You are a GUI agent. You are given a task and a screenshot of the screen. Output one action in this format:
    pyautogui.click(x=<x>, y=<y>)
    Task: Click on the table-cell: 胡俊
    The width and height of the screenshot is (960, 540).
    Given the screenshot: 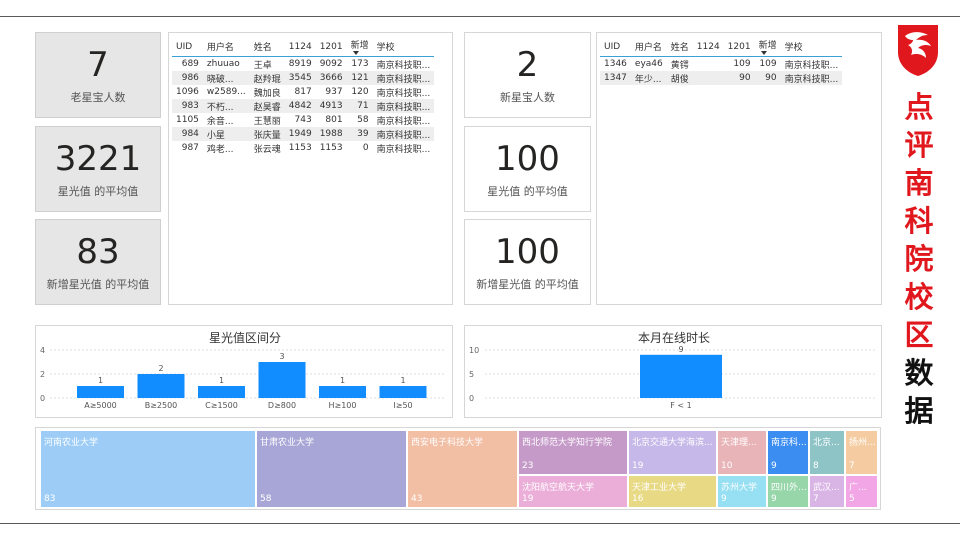 What is the action you would take?
    pyautogui.click(x=679, y=78)
    